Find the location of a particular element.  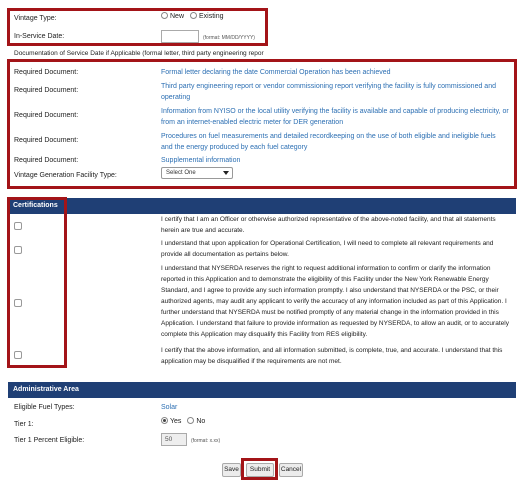

tier1-yes-label: Yes is located at coordinates (176, 422).